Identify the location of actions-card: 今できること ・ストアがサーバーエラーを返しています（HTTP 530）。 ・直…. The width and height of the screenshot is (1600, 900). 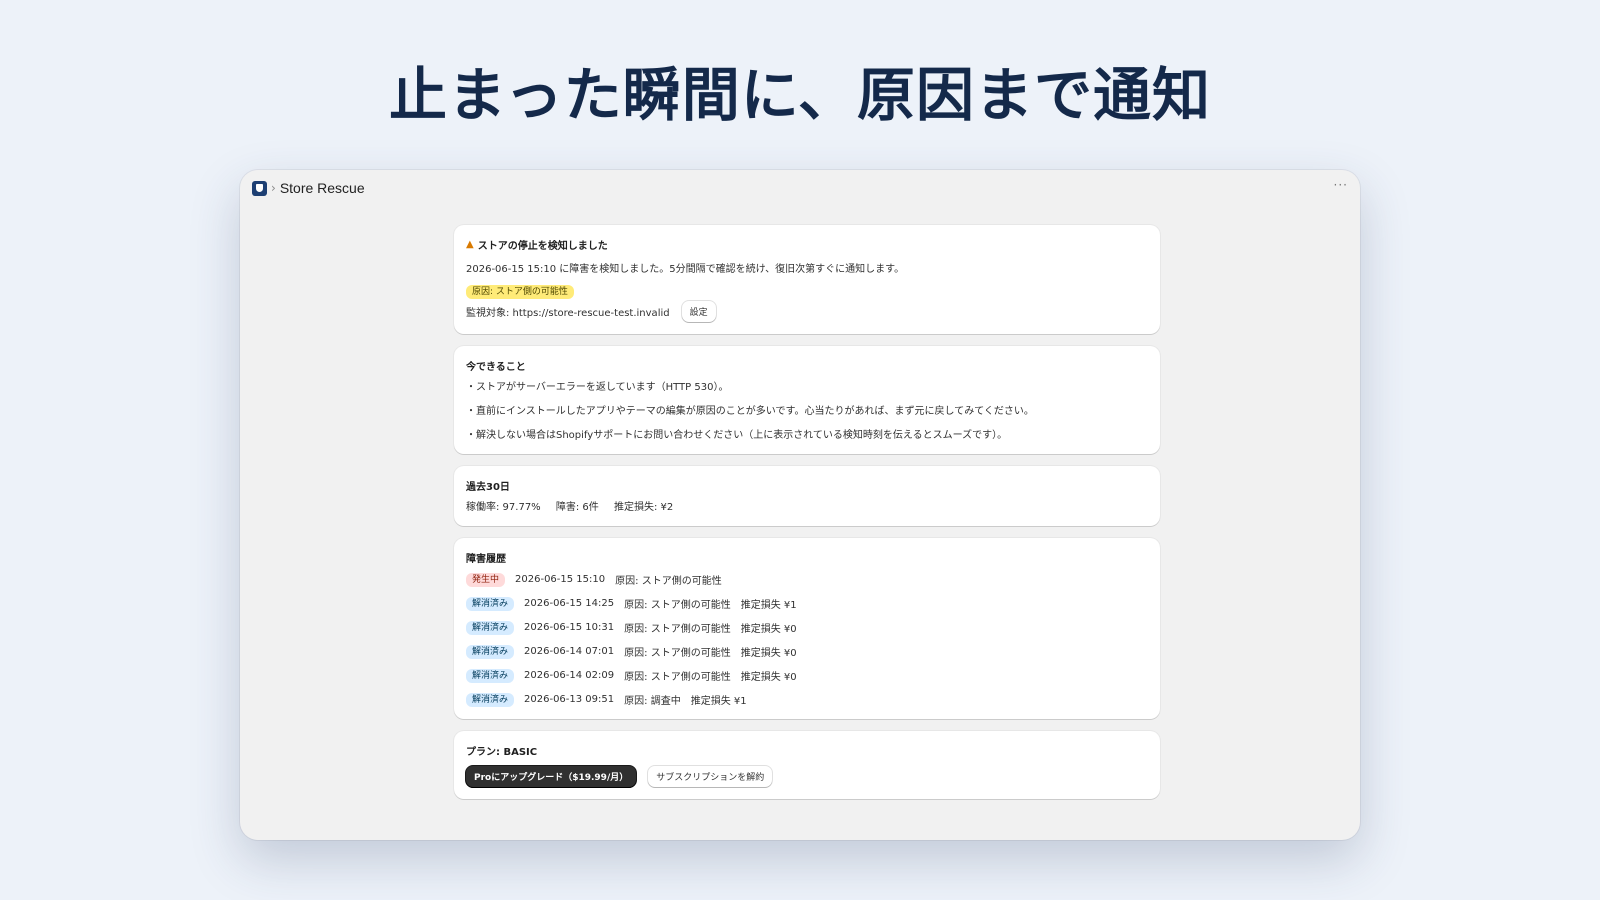
(807, 400).